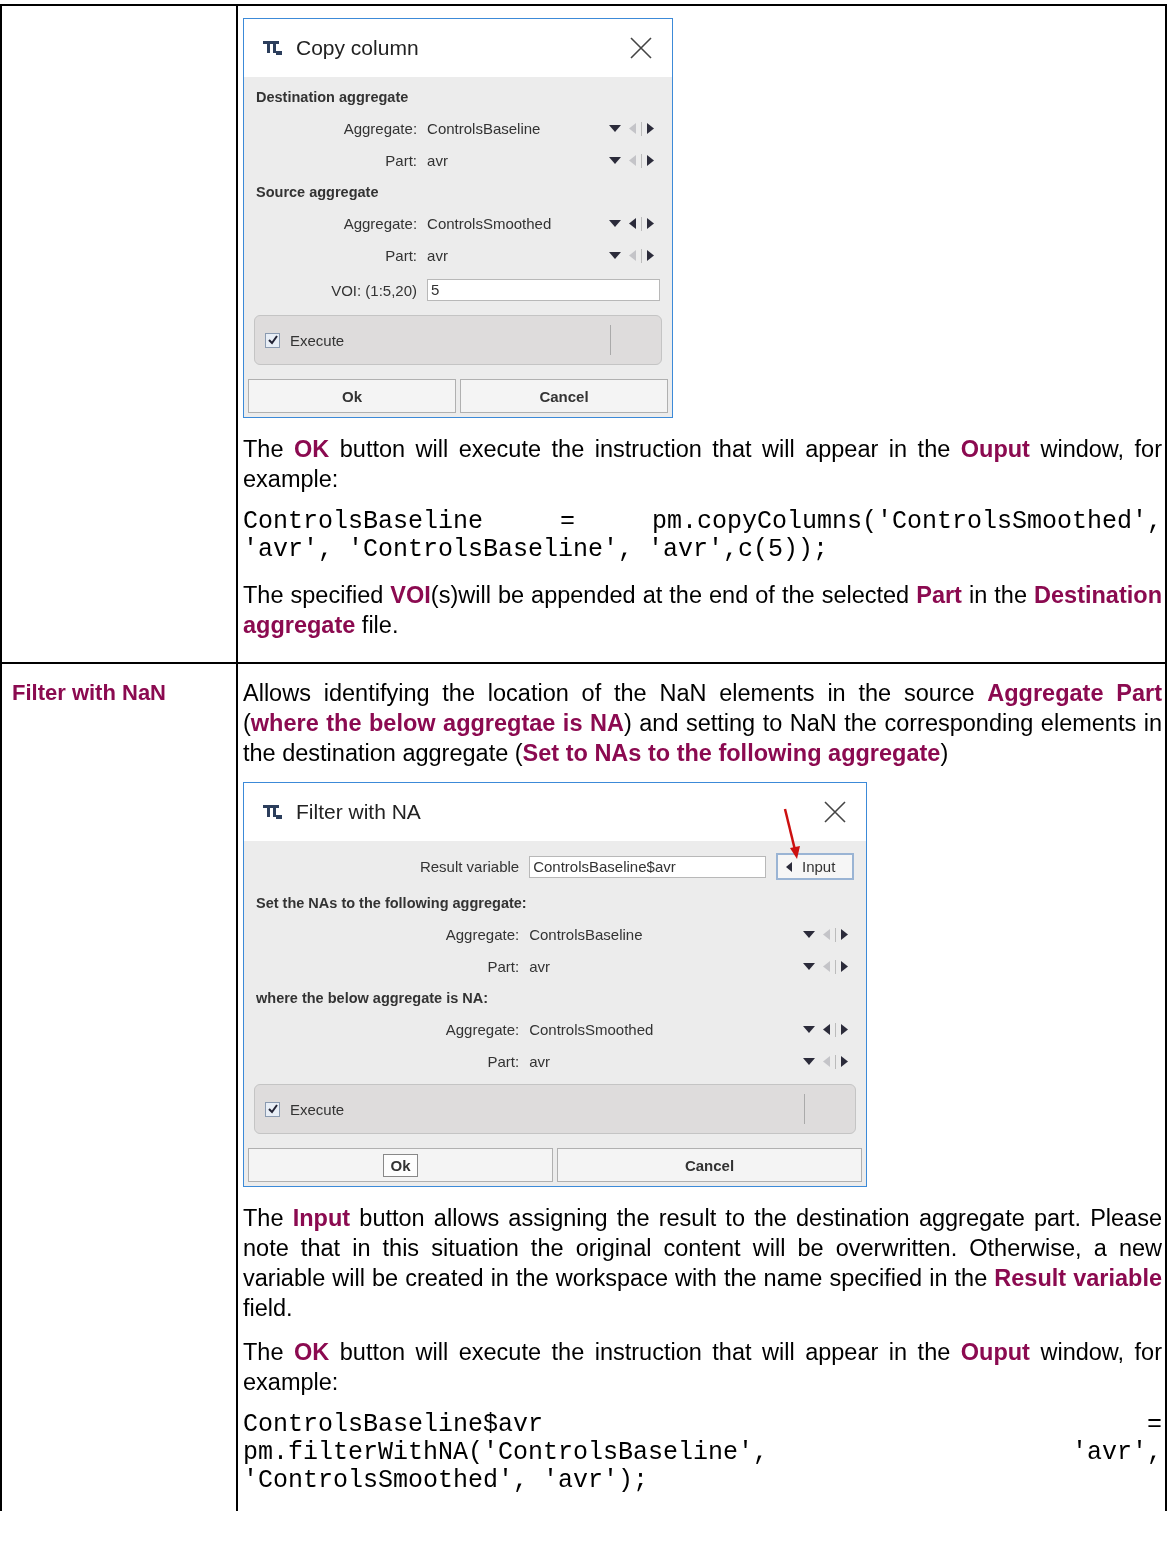 The image size is (1167, 1566). What do you see at coordinates (469, 866) in the screenshot?
I see `field-label: Result variable` at bounding box center [469, 866].